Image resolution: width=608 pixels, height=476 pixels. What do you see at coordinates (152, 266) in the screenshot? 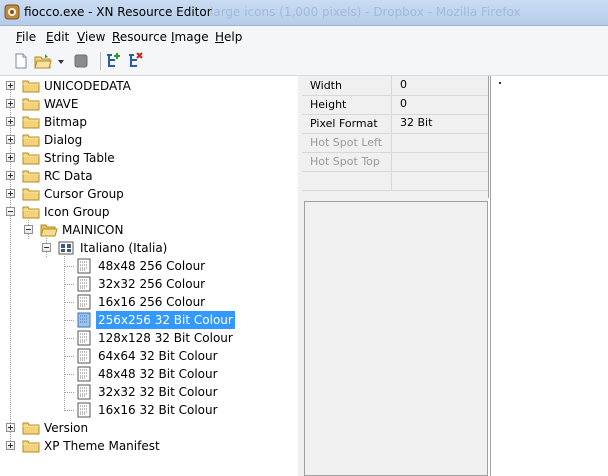
I see `tree-item-label: 48x48 256 Colour` at bounding box center [152, 266].